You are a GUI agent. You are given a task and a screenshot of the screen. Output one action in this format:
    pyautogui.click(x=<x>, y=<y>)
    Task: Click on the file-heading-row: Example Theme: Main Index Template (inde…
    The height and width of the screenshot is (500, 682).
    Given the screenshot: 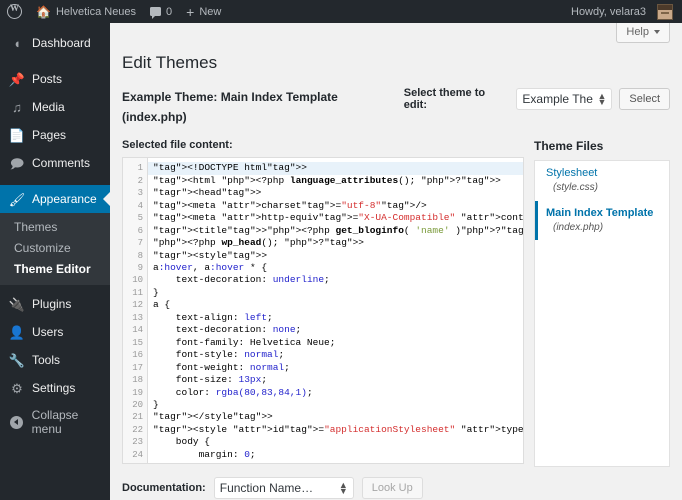 What is the action you would take?
    pyautogui.click(x=396, y=107)
    